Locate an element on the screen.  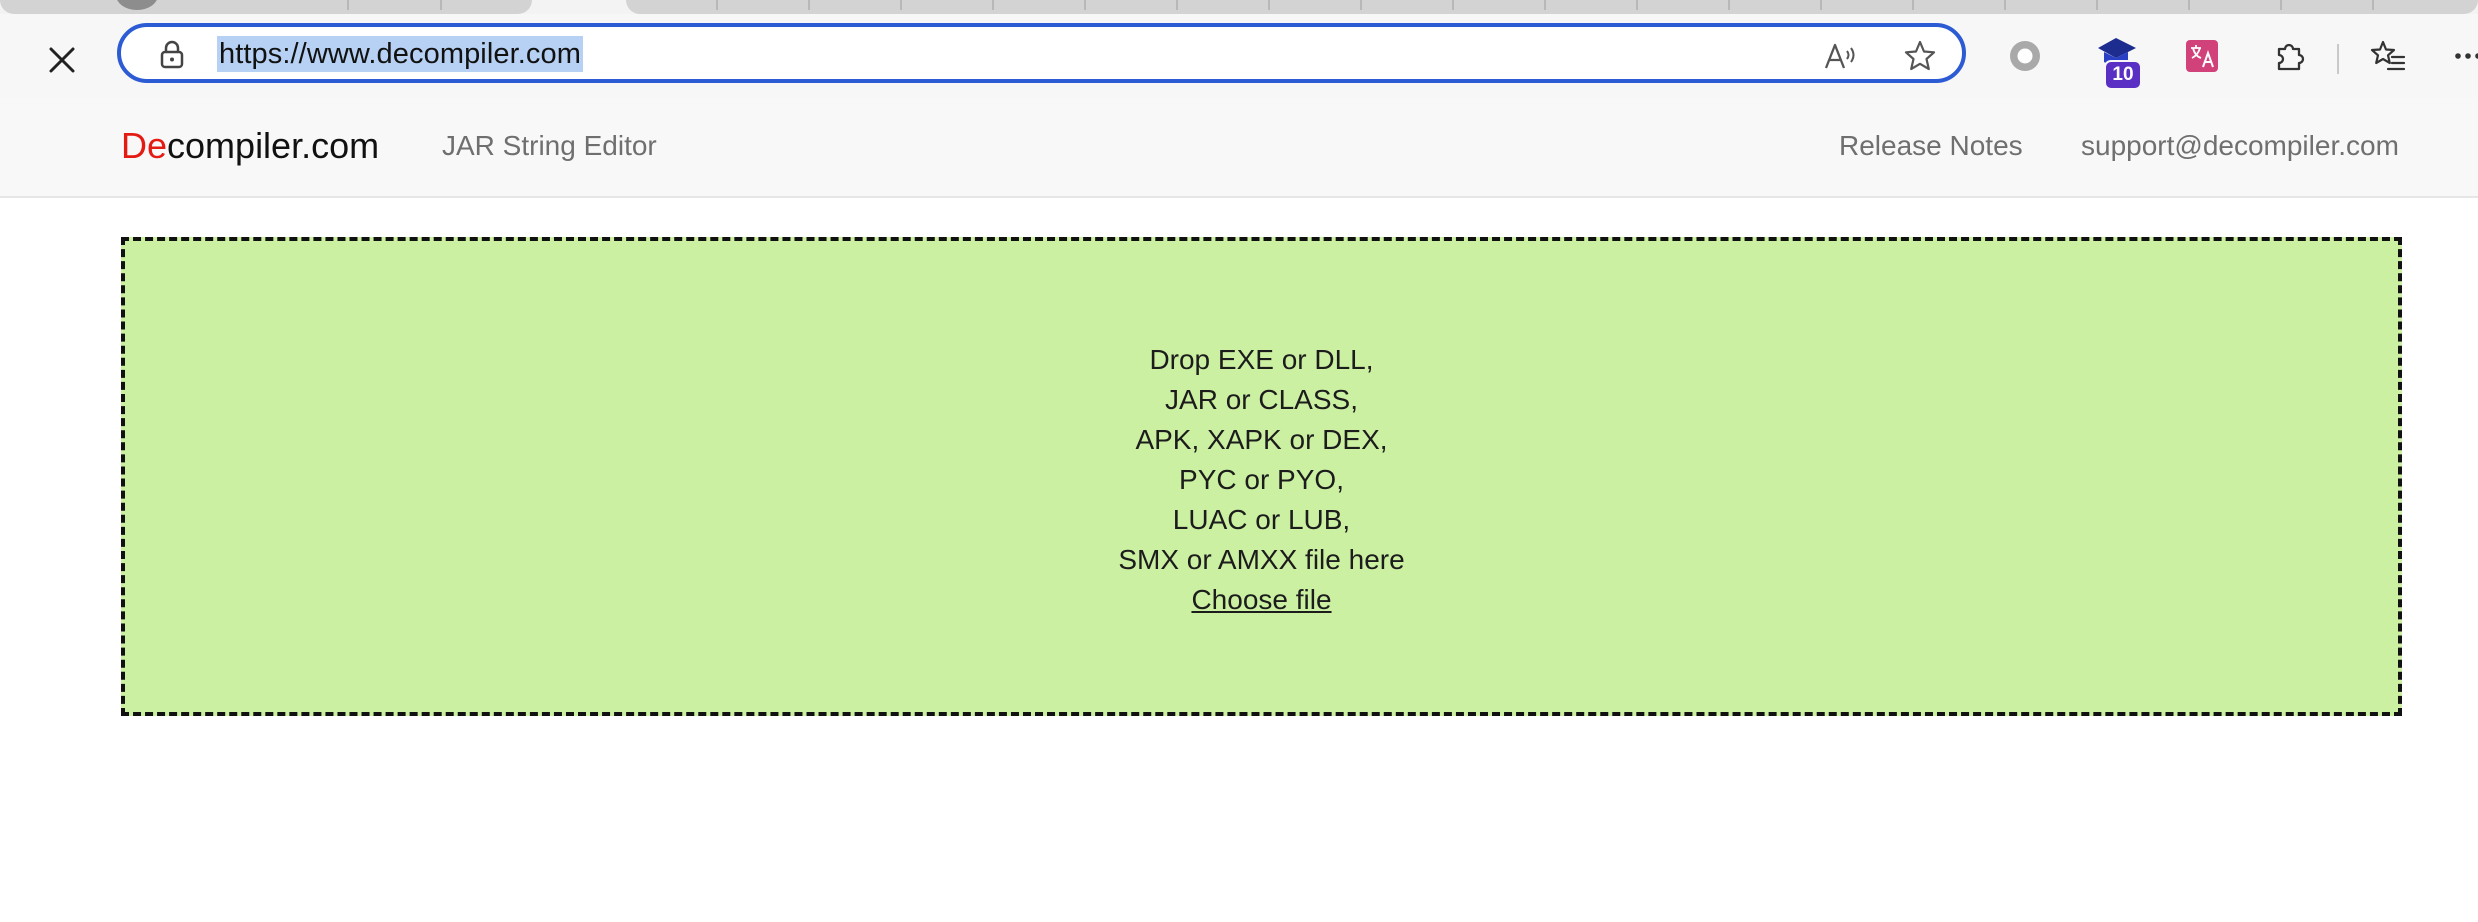
star-icon is located at coordinates (1920, 56).